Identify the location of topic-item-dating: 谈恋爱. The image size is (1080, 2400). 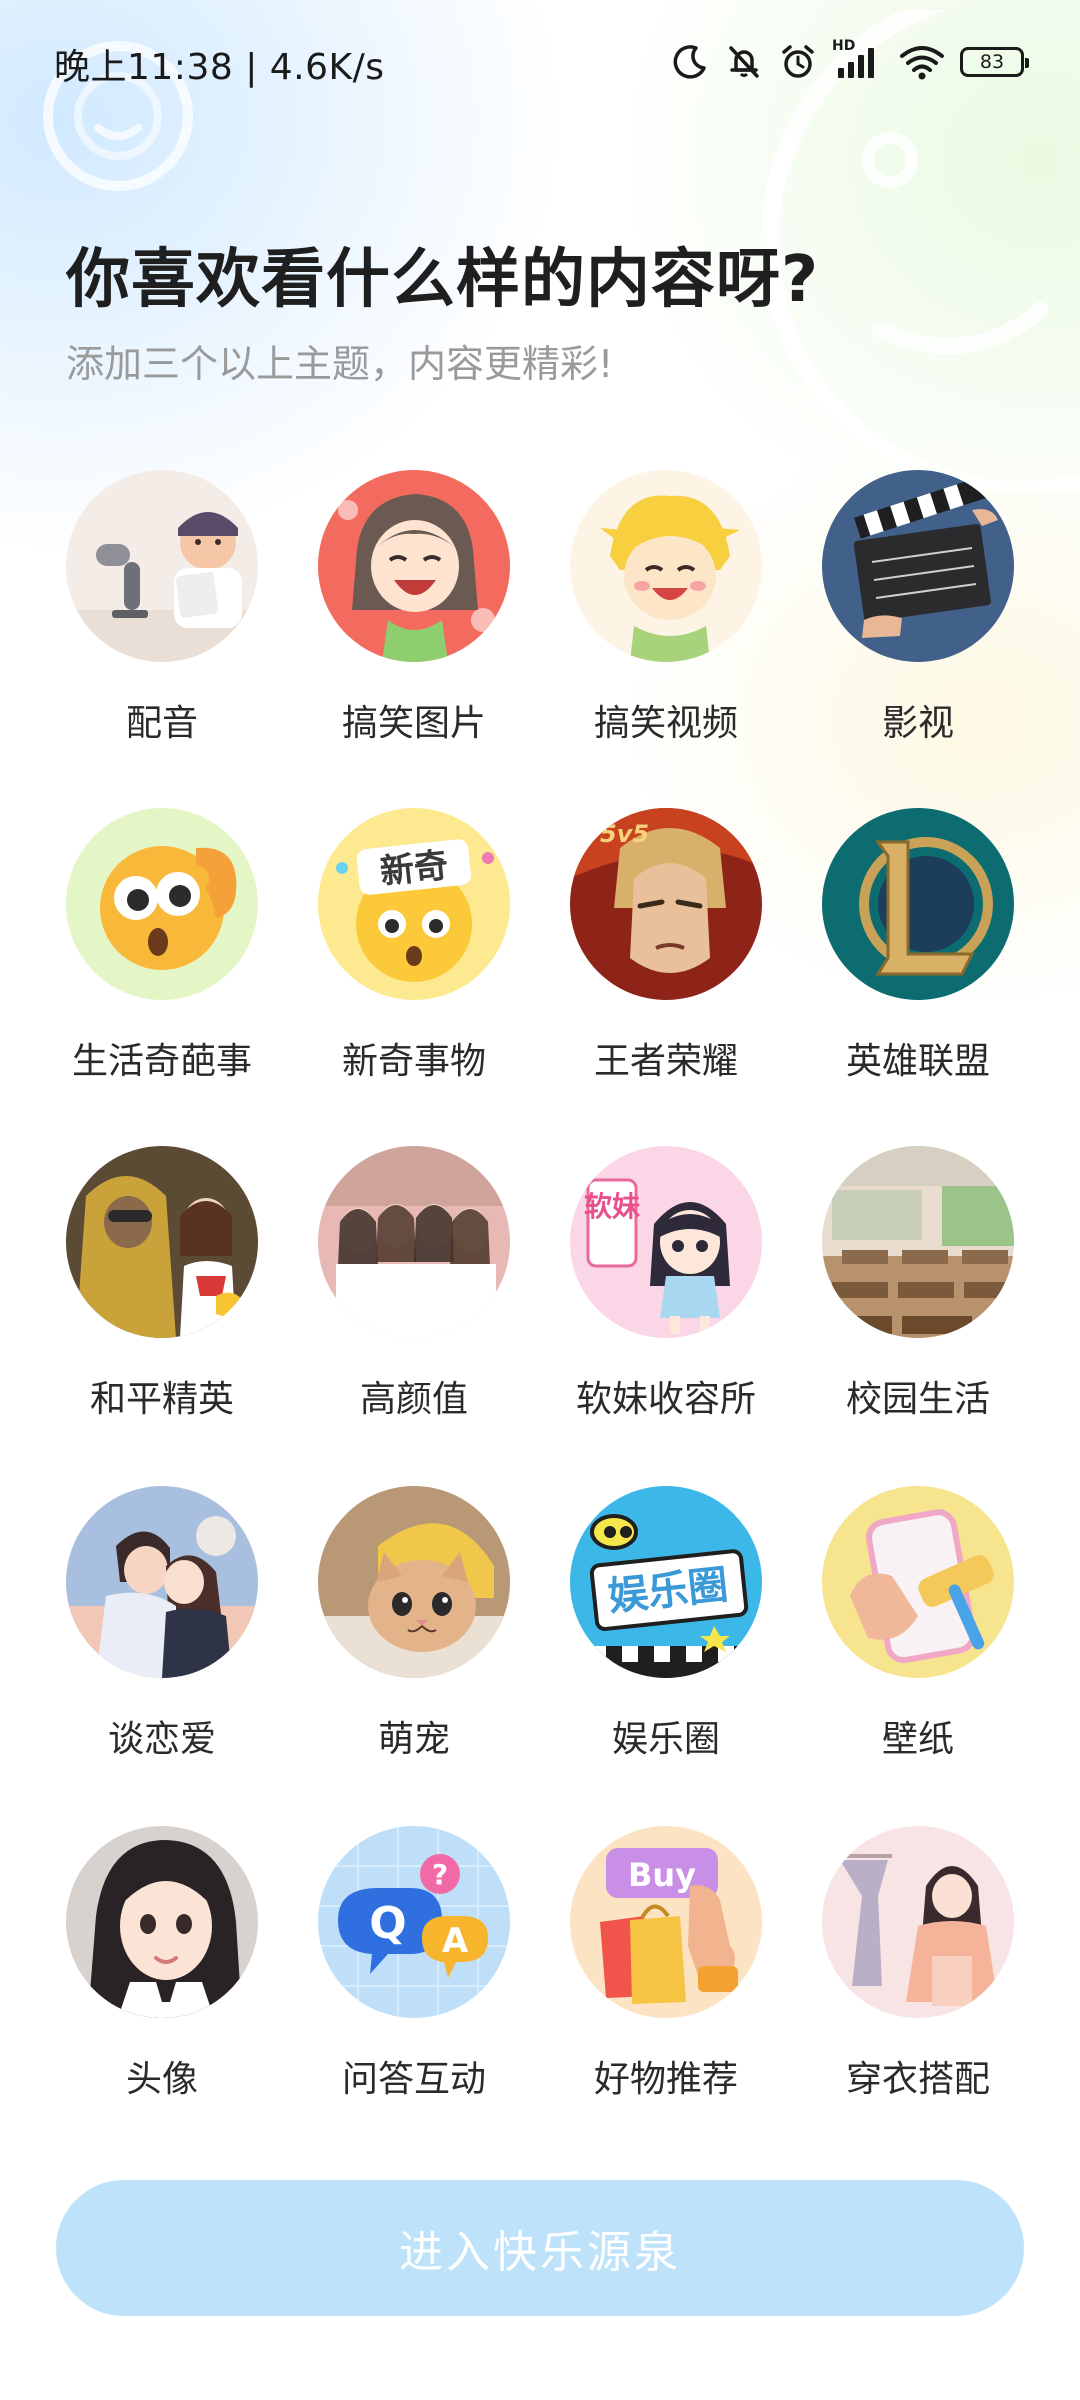
(162, 1636).